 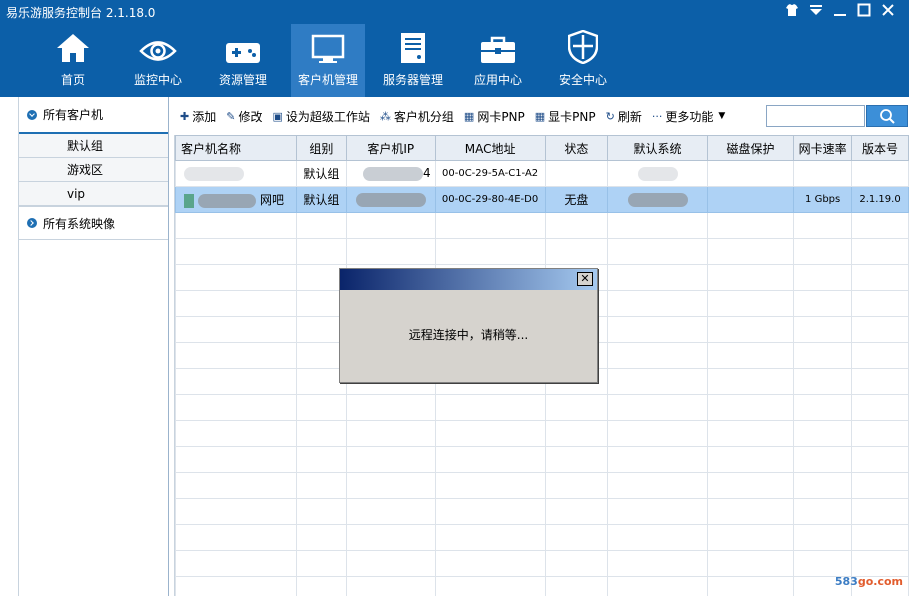 What do you see at coordinates (85, 146) in the screenshot?
I see `tree-label: 默认组` at bounding box center [85, 146].